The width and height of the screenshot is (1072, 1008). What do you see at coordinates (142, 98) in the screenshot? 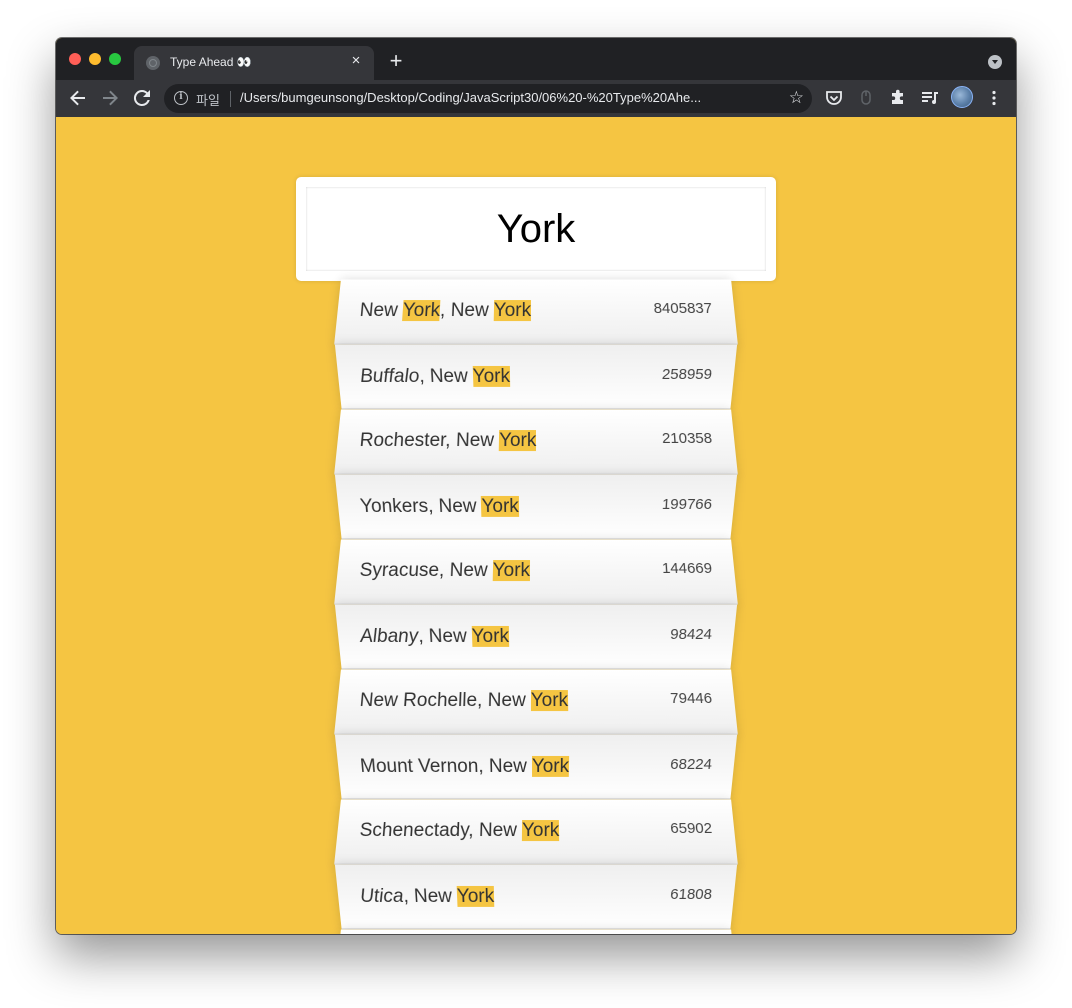
I see `reload-icon` at bounding box center [142, 98].